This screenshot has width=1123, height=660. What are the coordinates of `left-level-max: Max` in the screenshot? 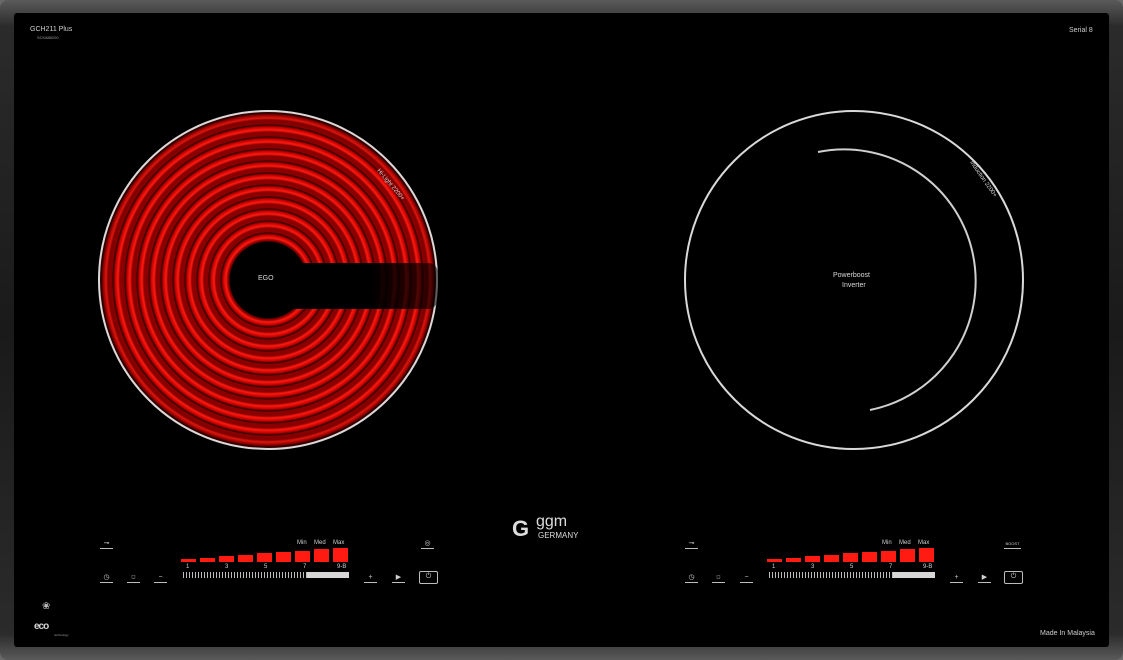 It's located at (339, 543).